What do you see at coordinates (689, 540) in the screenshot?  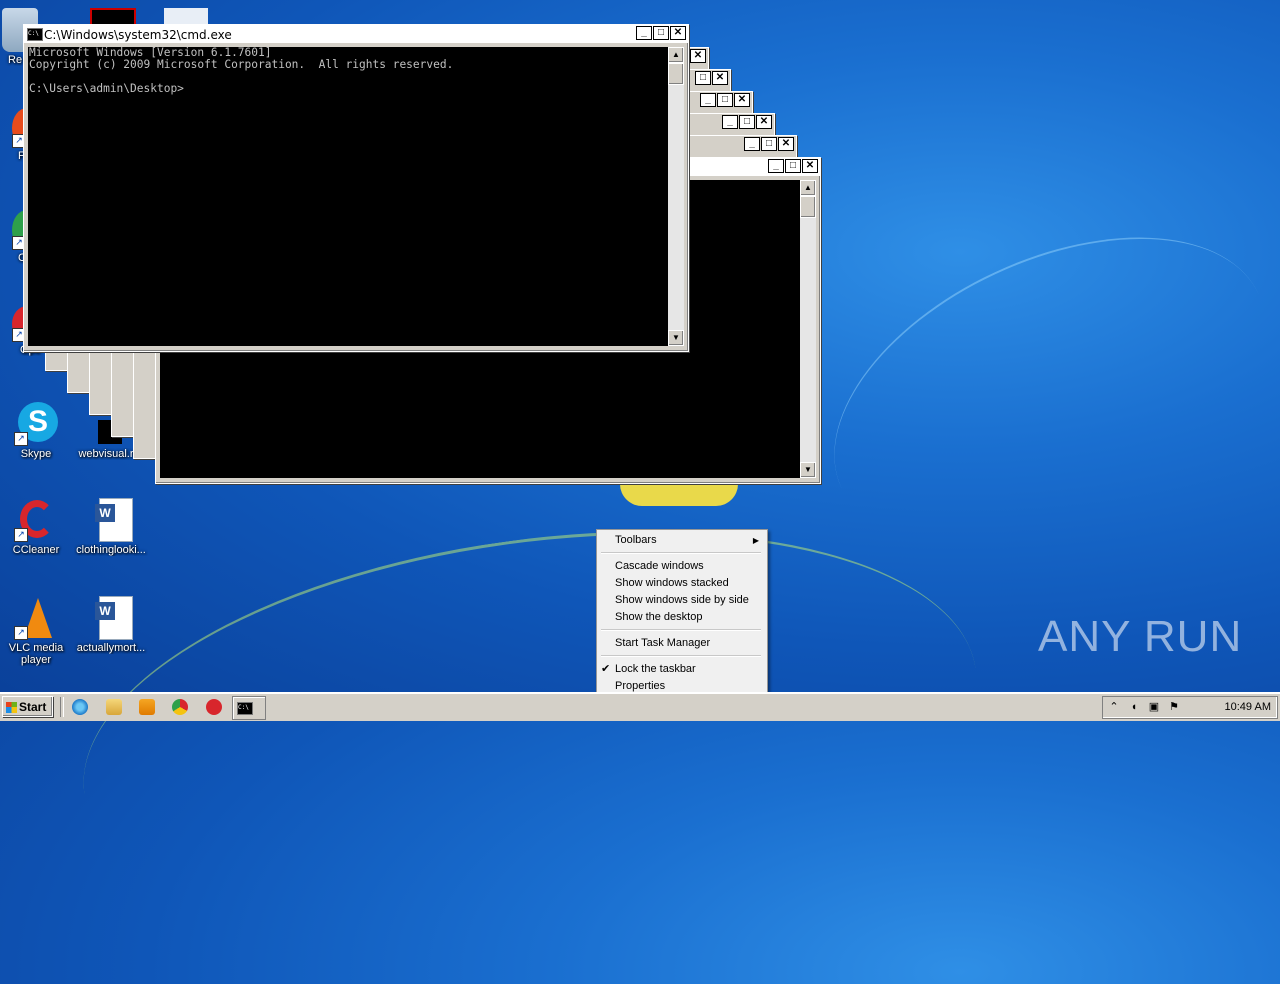 I see `menu-item-toolbars: Toolbars ▶` at bounding box center [689, 540].